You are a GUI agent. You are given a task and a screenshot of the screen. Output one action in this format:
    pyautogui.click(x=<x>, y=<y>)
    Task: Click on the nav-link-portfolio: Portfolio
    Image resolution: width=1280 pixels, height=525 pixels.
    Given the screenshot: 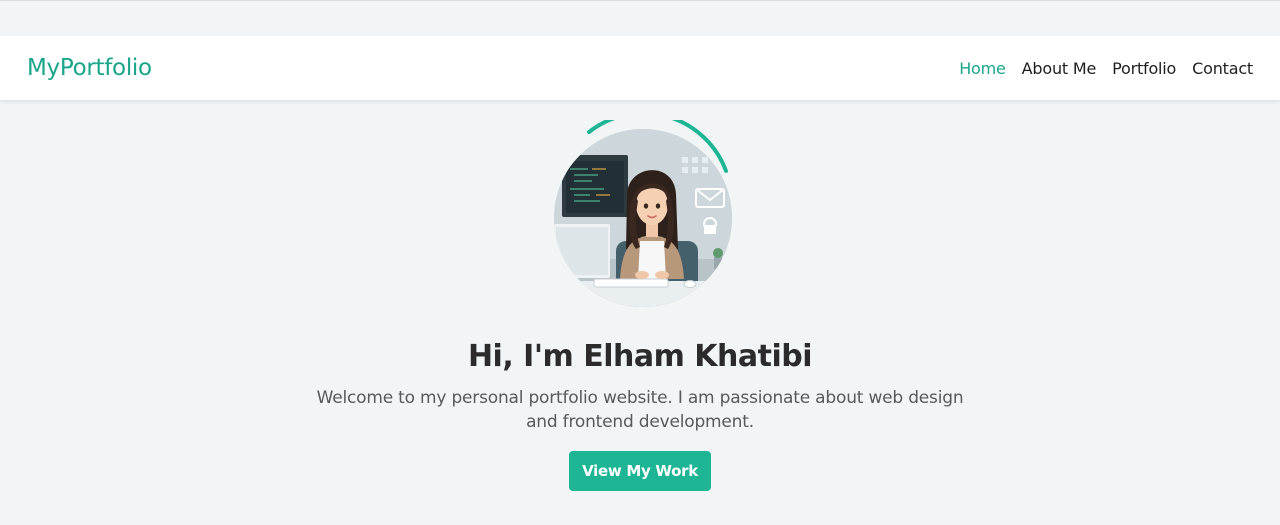 What is the action you would take?
    pyautogui.click(x=1144, y=68)
    